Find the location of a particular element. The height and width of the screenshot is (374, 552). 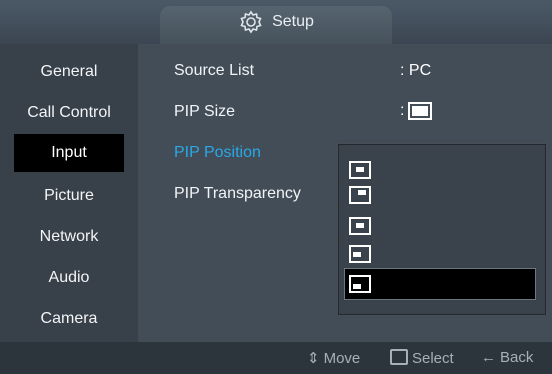

sidebar-item-input: Input is located at coordinates (69, 153).